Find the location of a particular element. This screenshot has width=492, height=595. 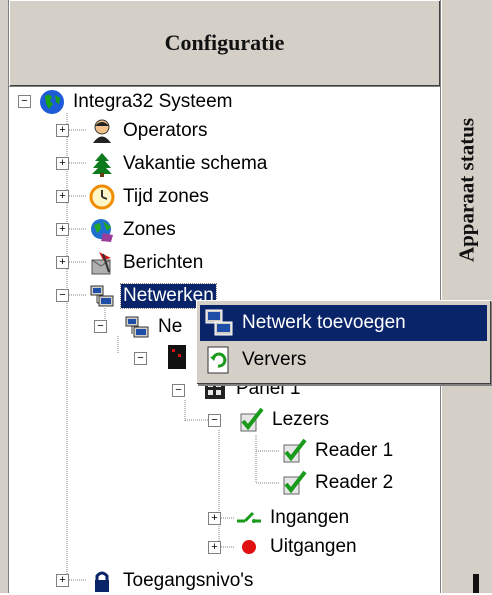

add-network-icon is located at coordinates (219, 322).